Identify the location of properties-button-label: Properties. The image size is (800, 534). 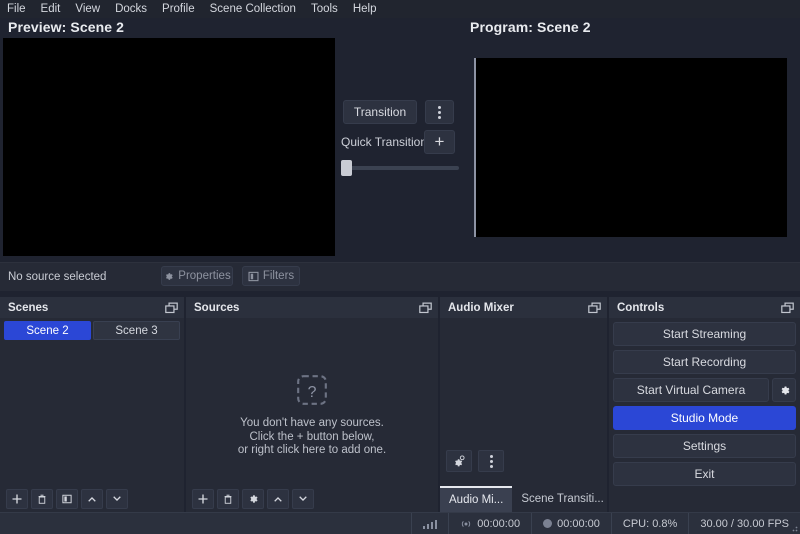
(204, 276).